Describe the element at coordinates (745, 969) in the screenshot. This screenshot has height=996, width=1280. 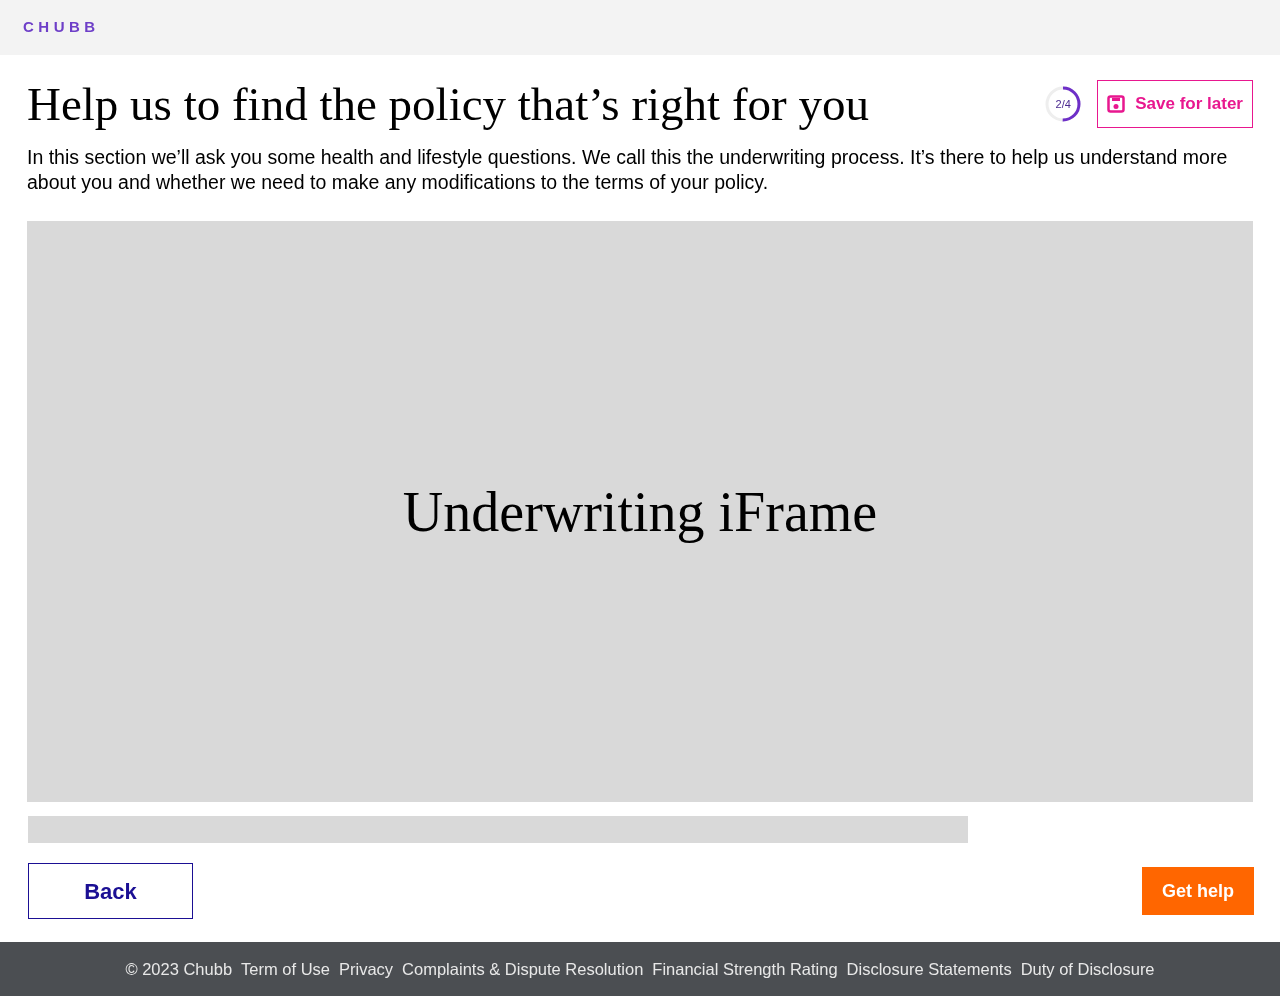
I see `footer-link: Financial Strength Rating` at that location.